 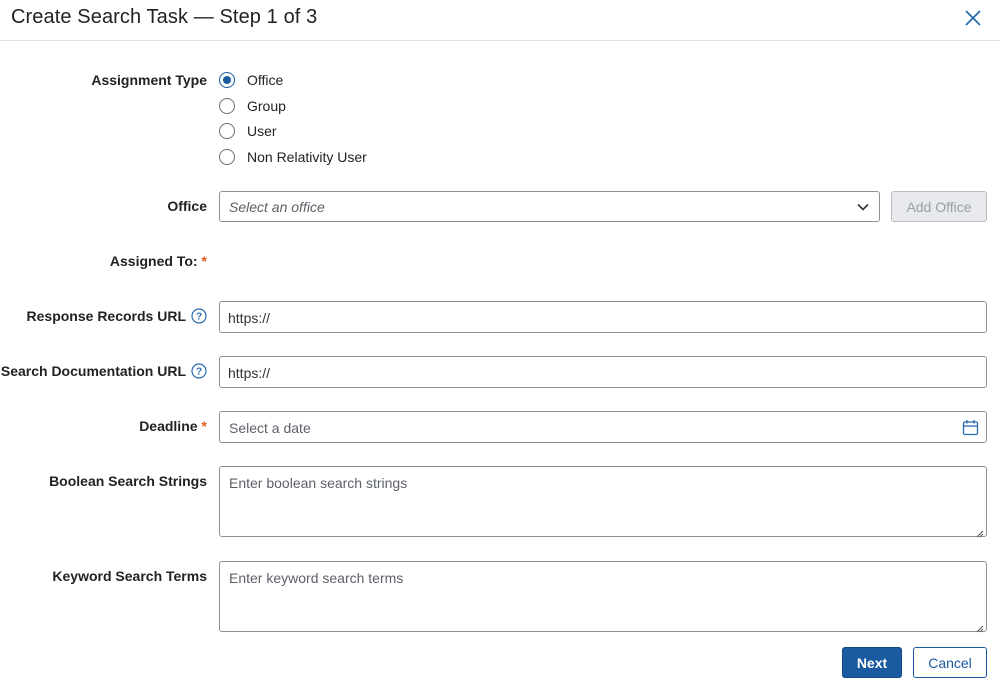 What do you see at coordinates (104, 371) in the screenshot?
I see `search-documentation-url-label: Search Documentation URL ?` at bounding box center [104, 371].